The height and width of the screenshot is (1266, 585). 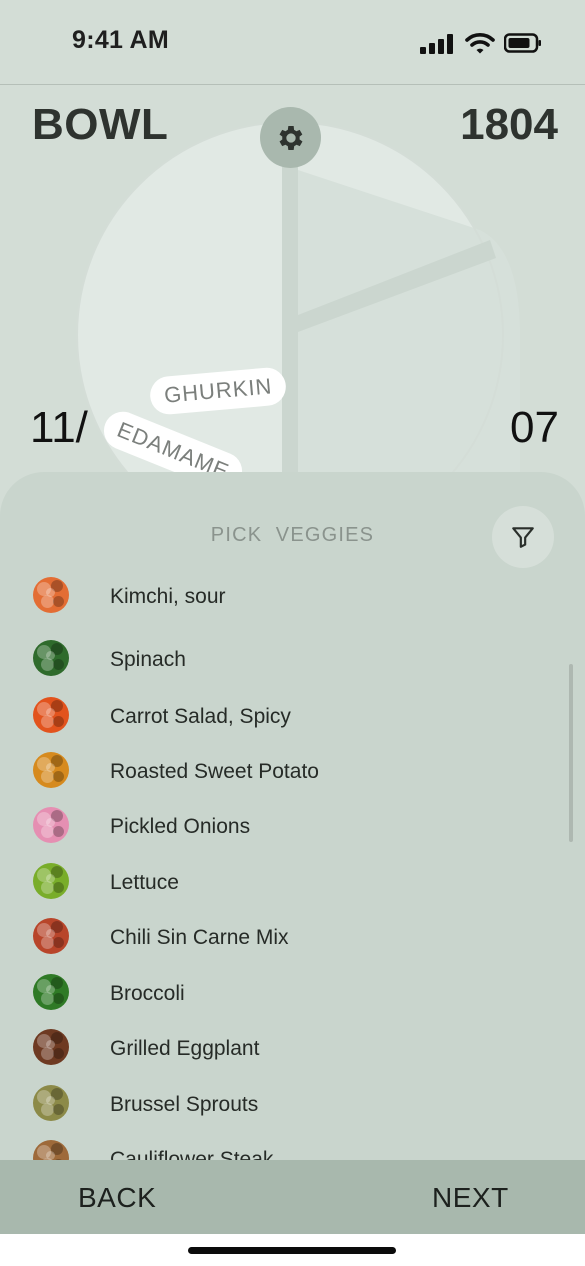 What do you see at coordinates (571, 753) in the screenshot?
I see `scrollbar` at bounding box center [571, 753].